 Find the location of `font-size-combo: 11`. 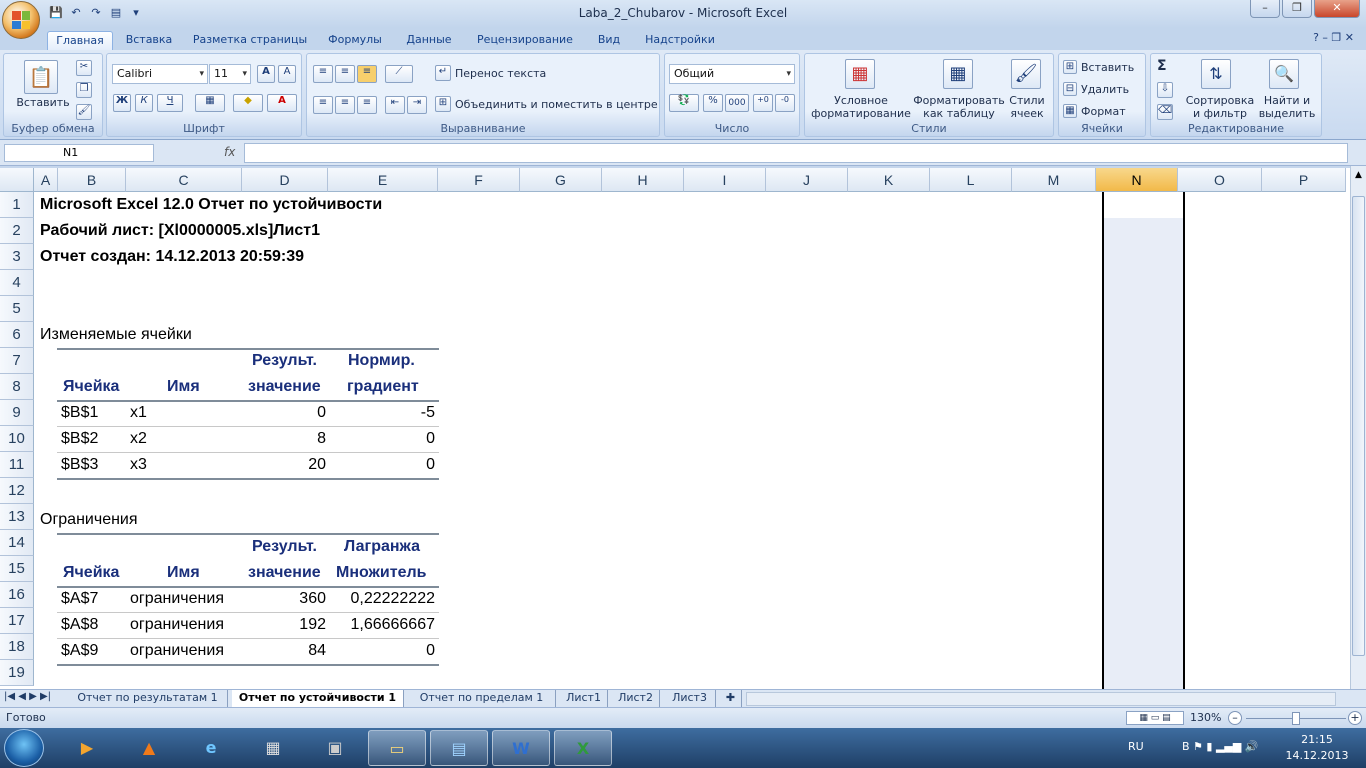

font-size-combo: 11 is located at coordinates (230, 74).